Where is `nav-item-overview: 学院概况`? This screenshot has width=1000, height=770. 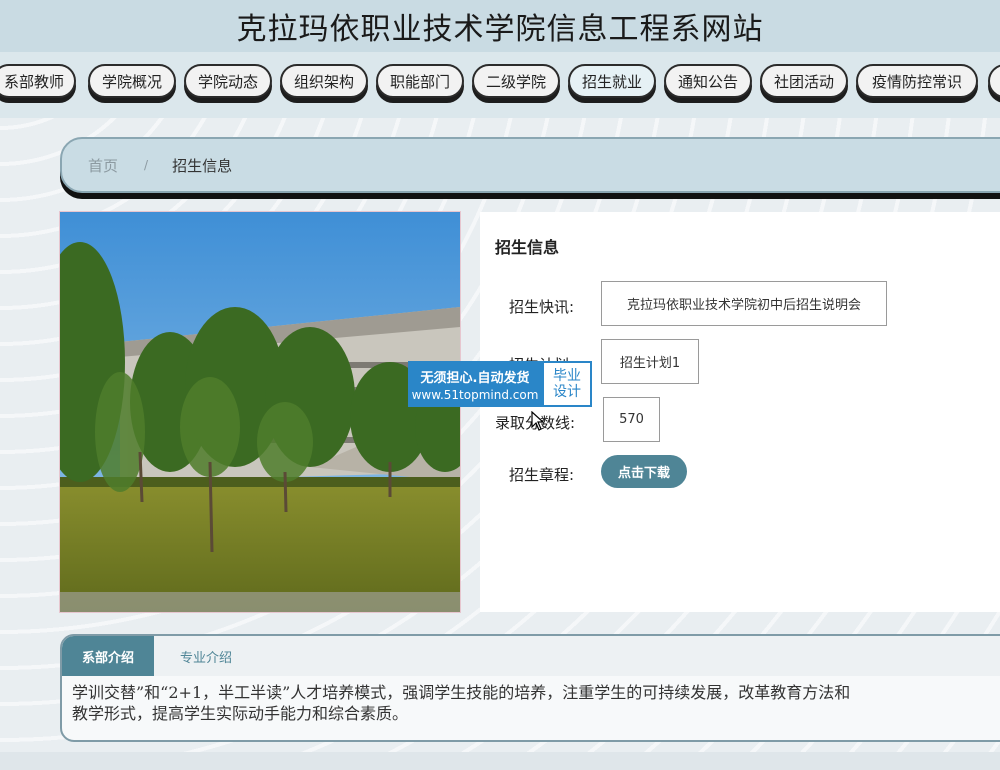 nav-item-overview: 学院概况 is located at coordinates (132, 81).